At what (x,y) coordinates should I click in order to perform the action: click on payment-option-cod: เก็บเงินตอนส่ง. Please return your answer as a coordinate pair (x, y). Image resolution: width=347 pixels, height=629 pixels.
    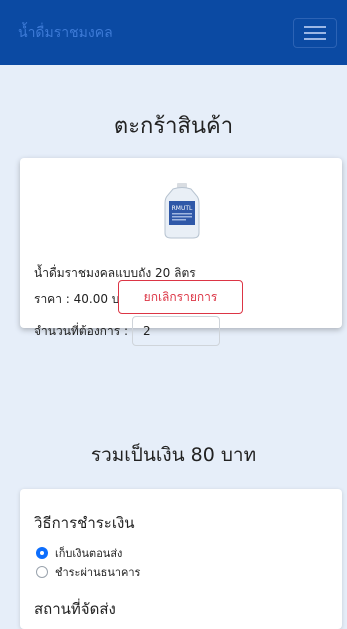
    Looking at the image, I should click on (79, 553).